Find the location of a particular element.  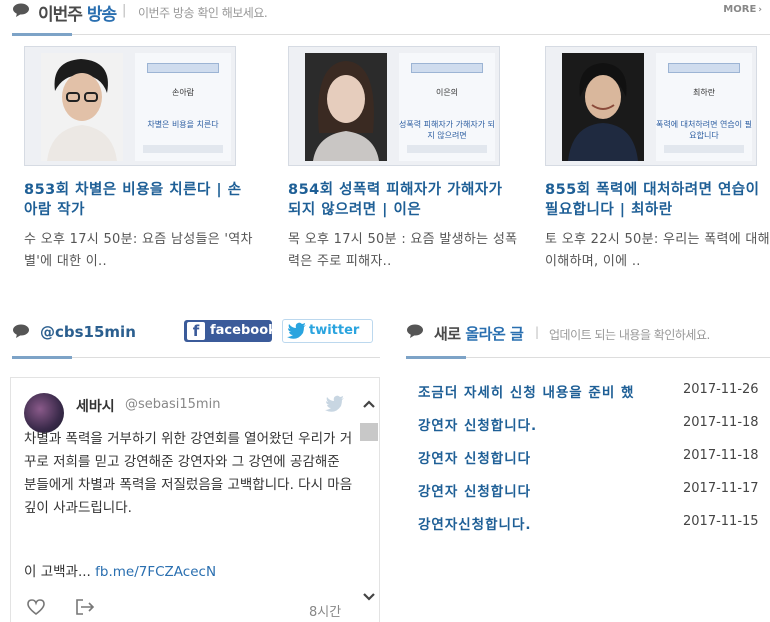

twitter-rule is located at coordinates (196, 357).